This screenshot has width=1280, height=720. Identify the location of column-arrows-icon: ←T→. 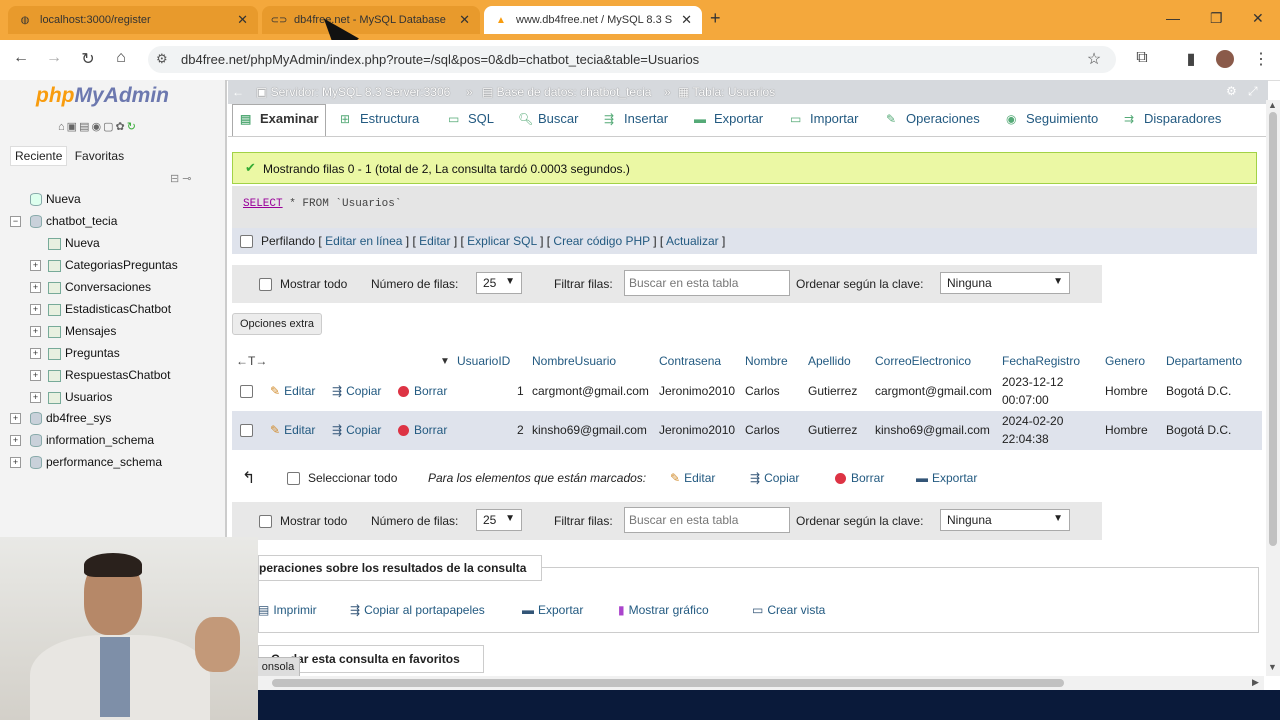
(251, 361).